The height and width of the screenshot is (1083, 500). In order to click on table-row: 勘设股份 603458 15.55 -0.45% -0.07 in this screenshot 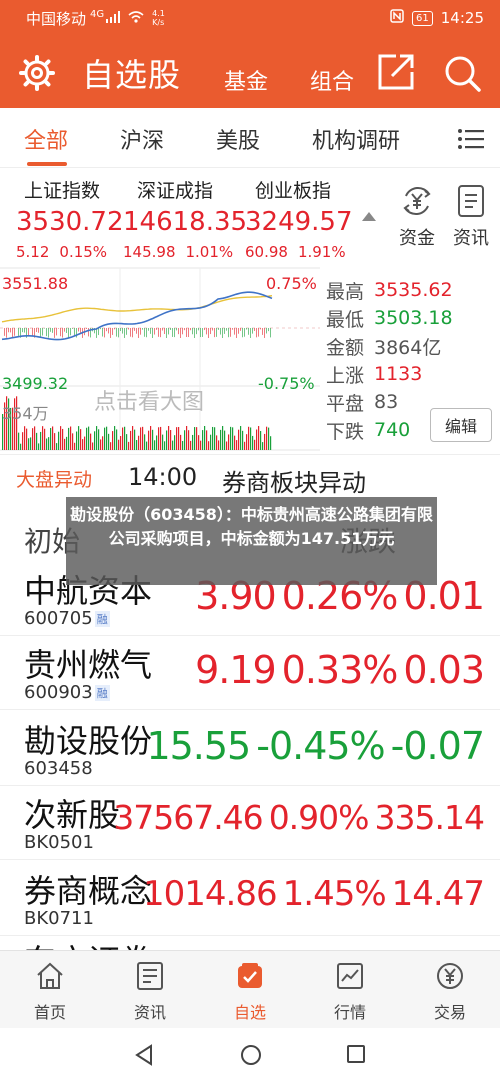, I will do `click(250, 748)`.